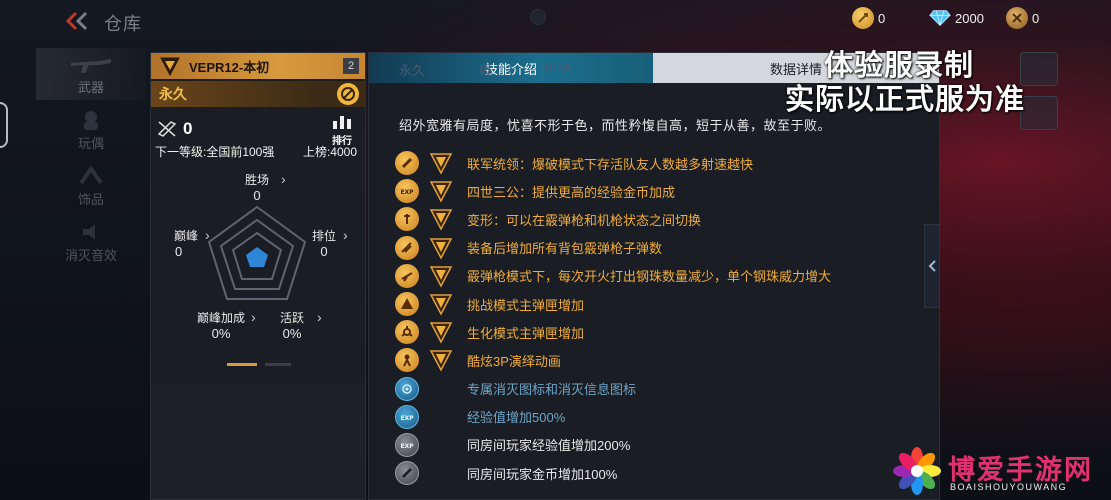  What do you see at coordinates (229, 67) in the screenshot?
I see `weapon-name: VEPR12-本初` at bounding box center [229, 67].